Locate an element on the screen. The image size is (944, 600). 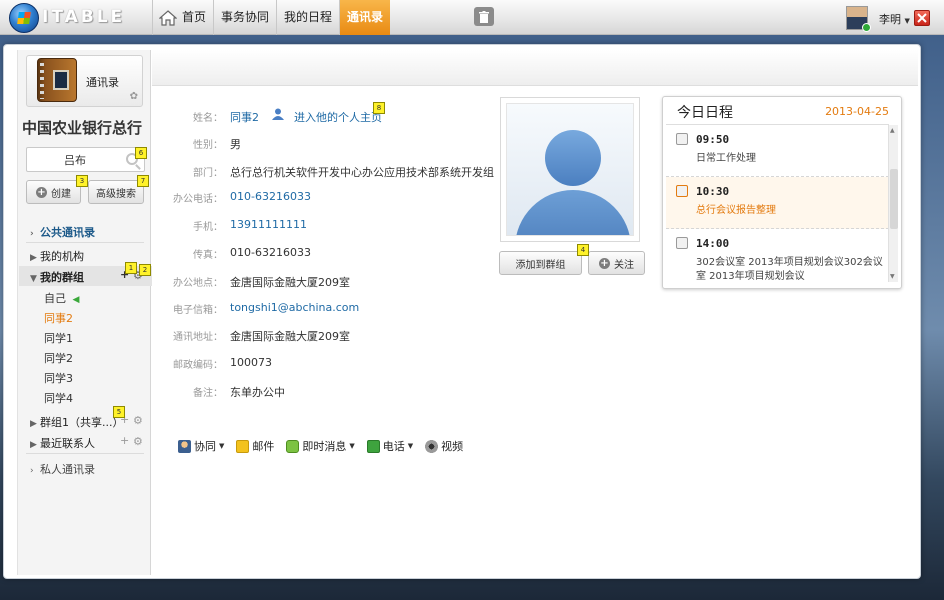
badge-1: 1 is located at coordinates (131, 268).